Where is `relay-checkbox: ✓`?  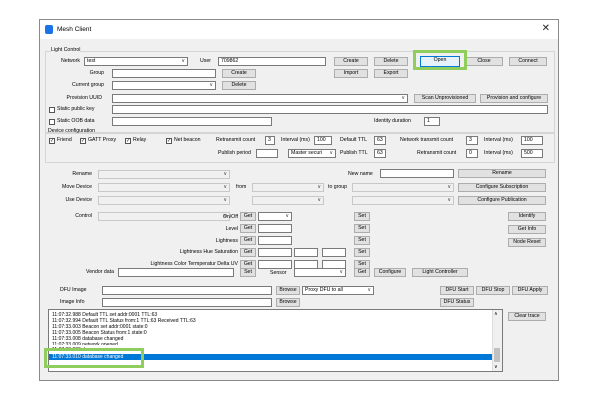
relay-checkbox: ✓ is located at coordinates (128, 141).